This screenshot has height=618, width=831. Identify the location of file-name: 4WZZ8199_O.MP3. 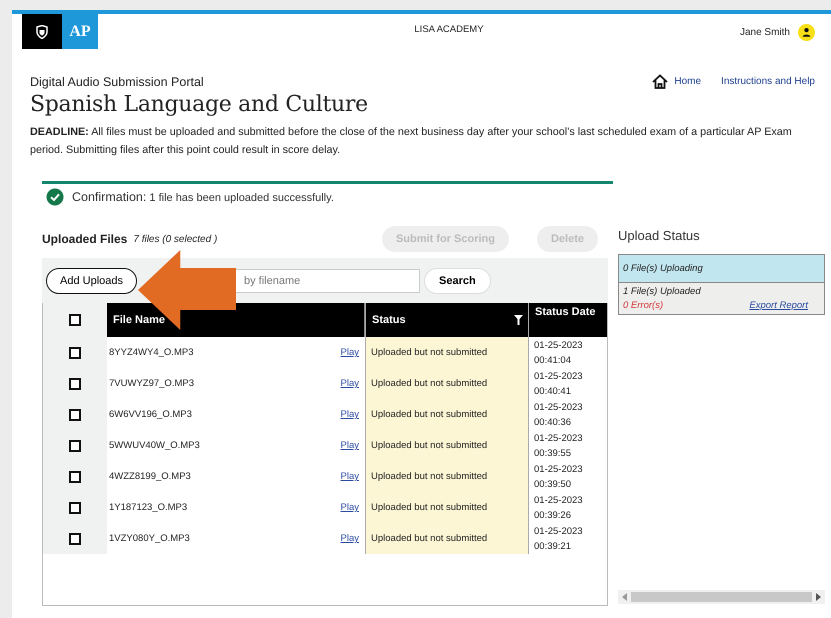
(150, 476).